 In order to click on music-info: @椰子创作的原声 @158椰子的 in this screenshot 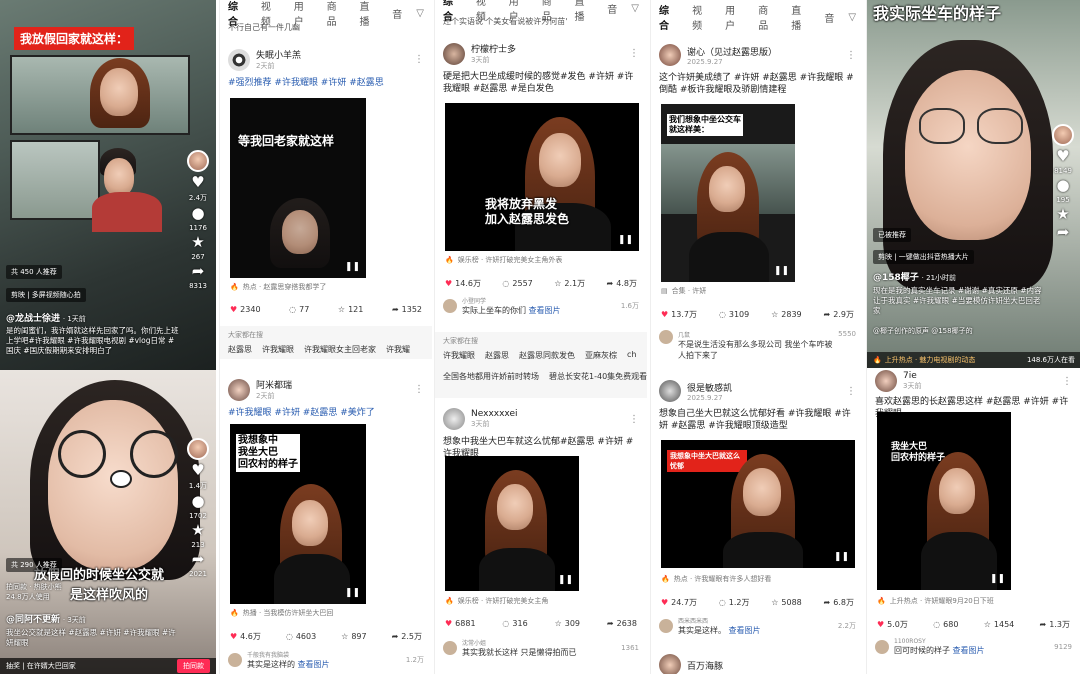, I will do `click(923, 331)`.